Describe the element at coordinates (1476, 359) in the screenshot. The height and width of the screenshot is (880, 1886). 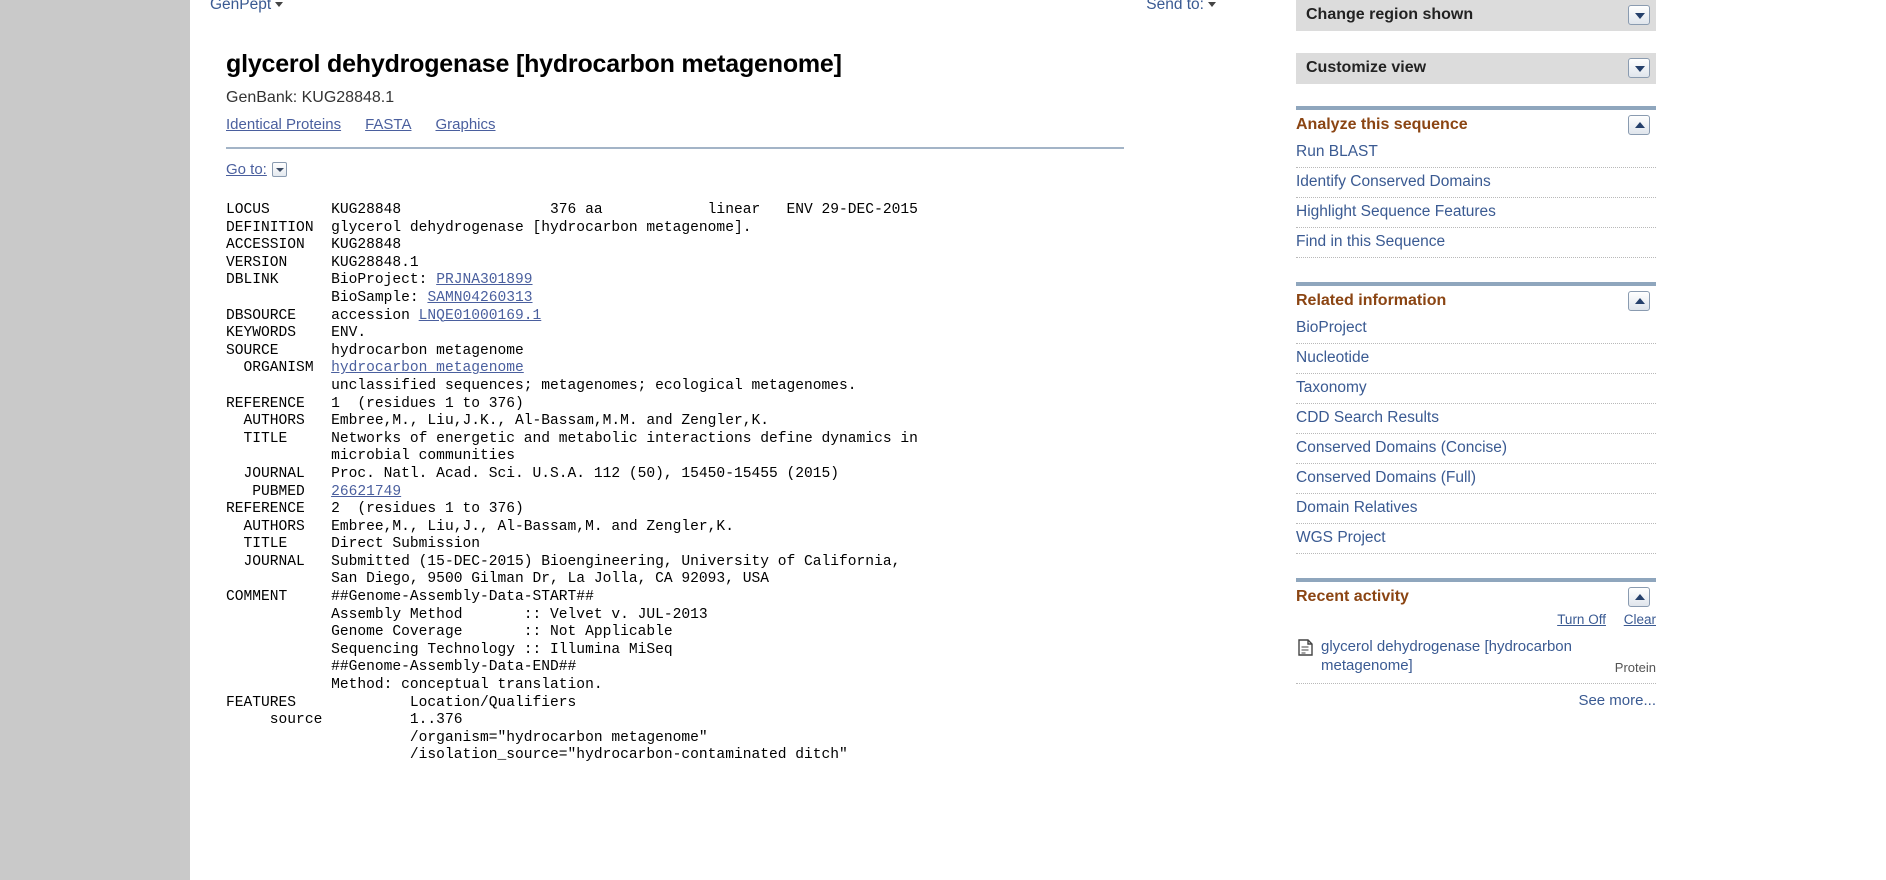
I see `list-item: Nucleotide` at that location.